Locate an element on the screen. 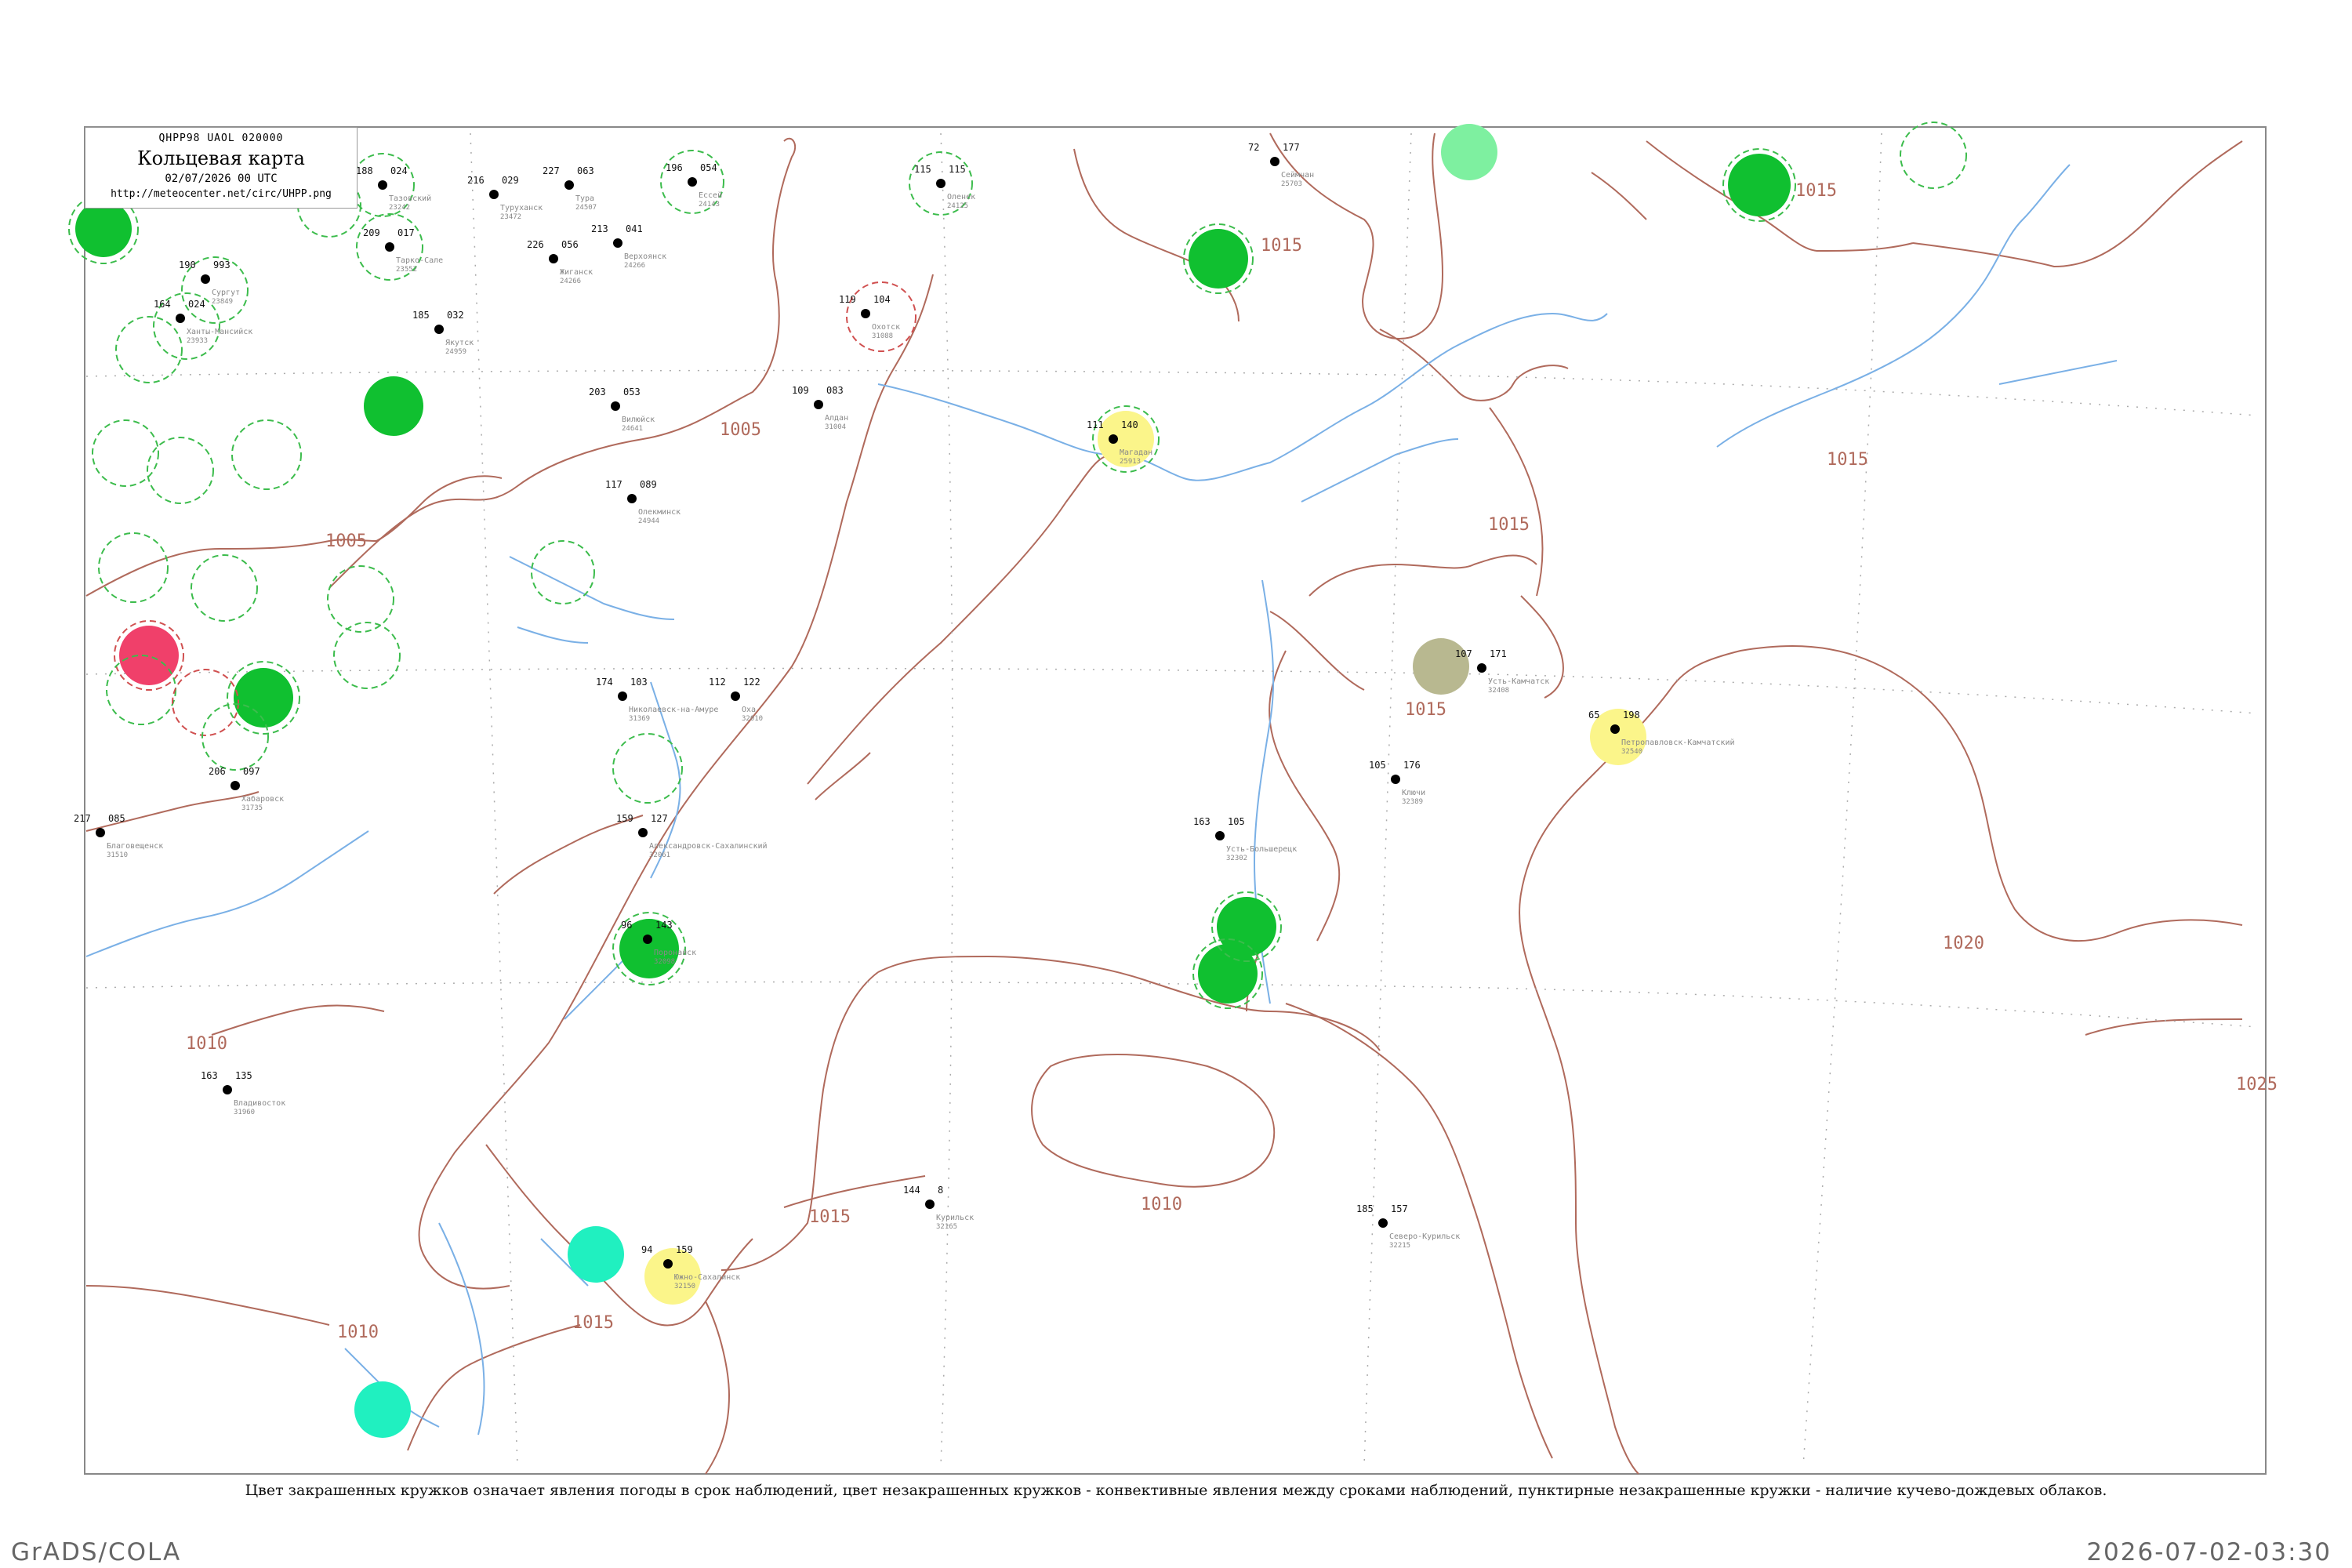 Image resolution: width=2352 pixels, height=1568 pixels. station-id: 32061 is located at coordinates (659, 855).